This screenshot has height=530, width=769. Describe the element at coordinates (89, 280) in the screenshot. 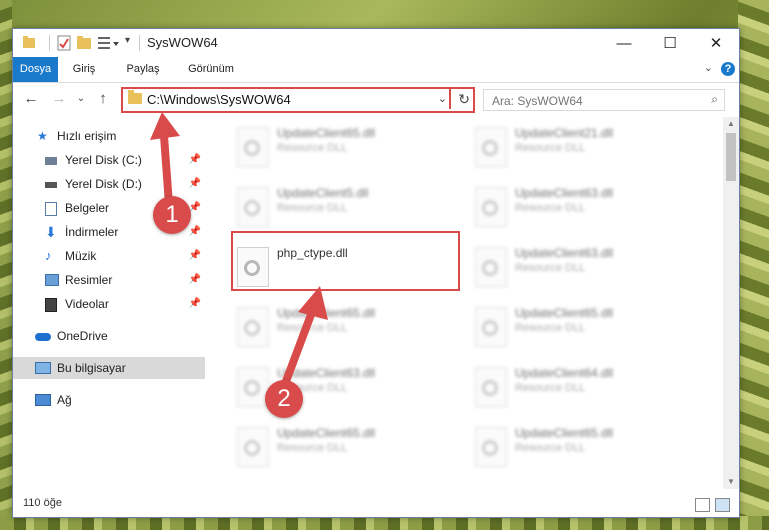

I see `sidebar-item-label: Resimler` at that location.